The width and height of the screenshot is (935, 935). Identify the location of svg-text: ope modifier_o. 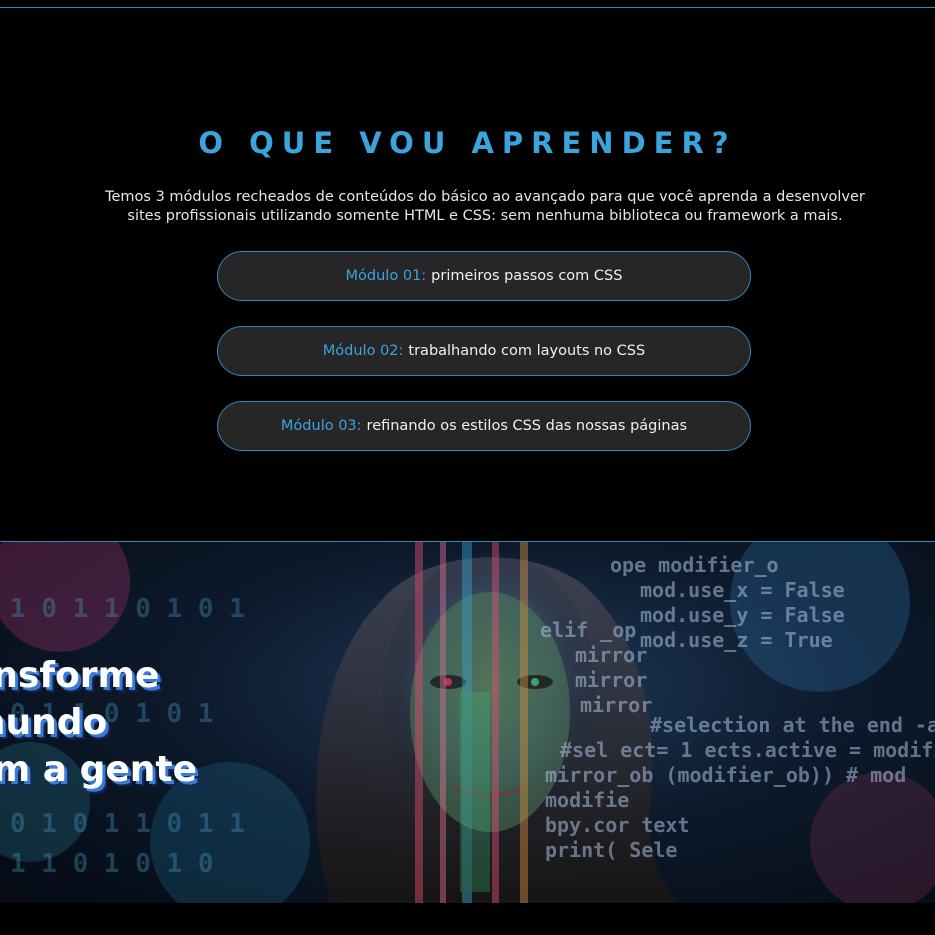
(694, 565).